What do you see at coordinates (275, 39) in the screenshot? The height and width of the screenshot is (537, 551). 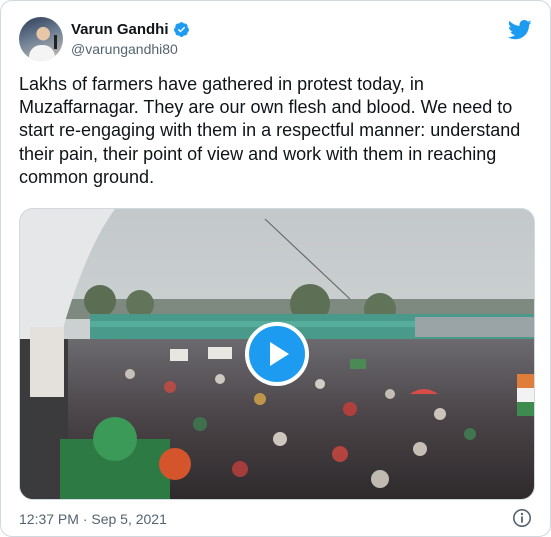 I see `tweet-header: Varun Gandhi @varungandhi80` at bounding box center [275, 39].